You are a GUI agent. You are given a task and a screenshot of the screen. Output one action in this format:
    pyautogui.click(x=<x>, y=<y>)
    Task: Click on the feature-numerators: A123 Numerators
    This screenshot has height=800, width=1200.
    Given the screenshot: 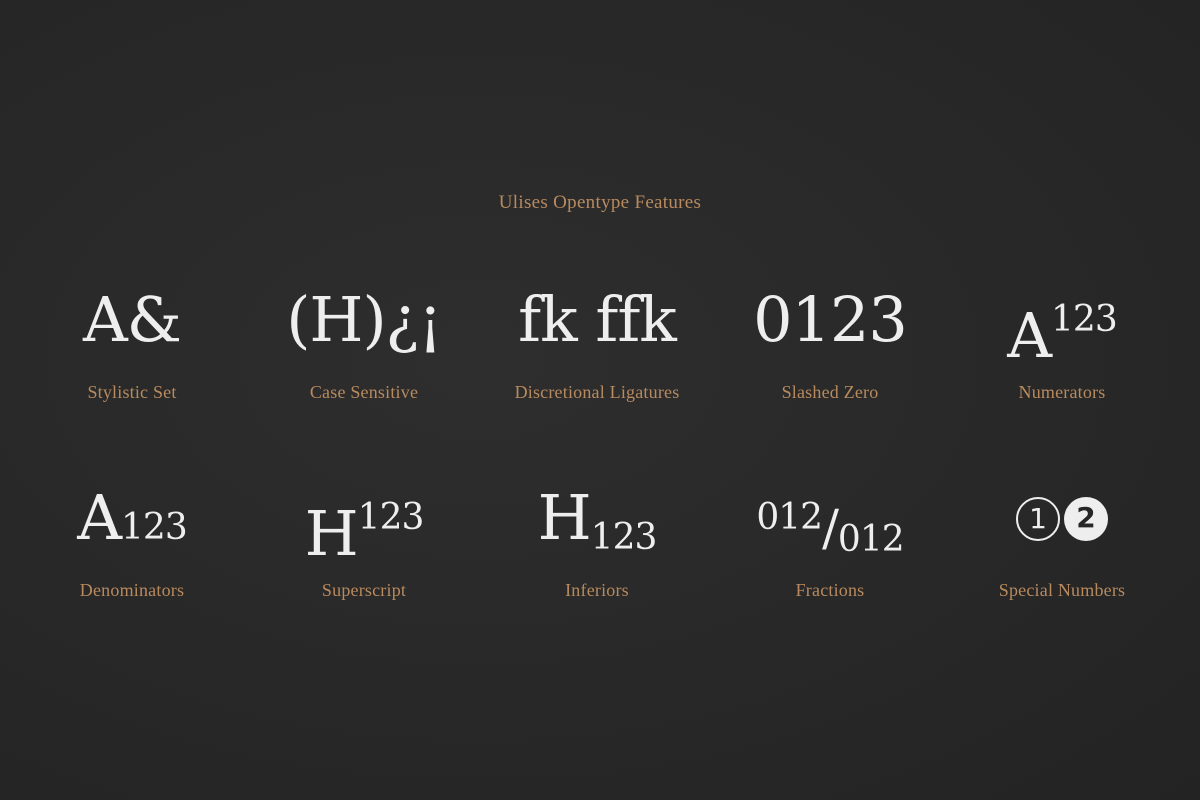 What is the action you would take?
    pyautogui.click(x=1062, y=341)
    